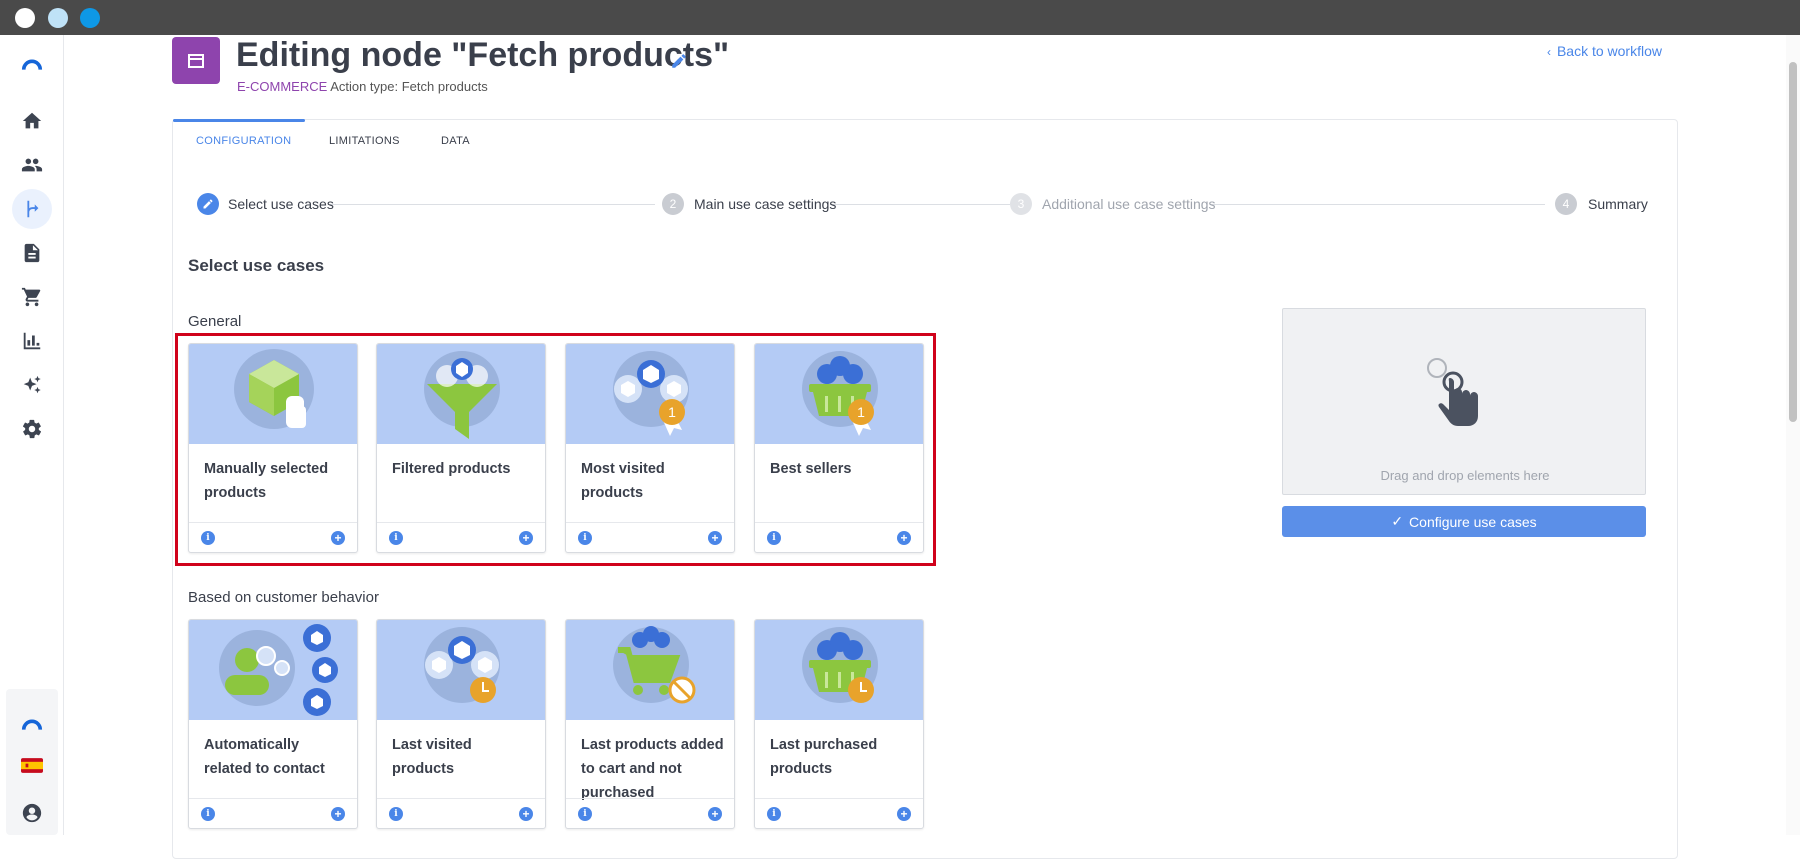 The width and height of the screenshot is (1800, 859). I want to click on cart-icon, so click(32, 297).